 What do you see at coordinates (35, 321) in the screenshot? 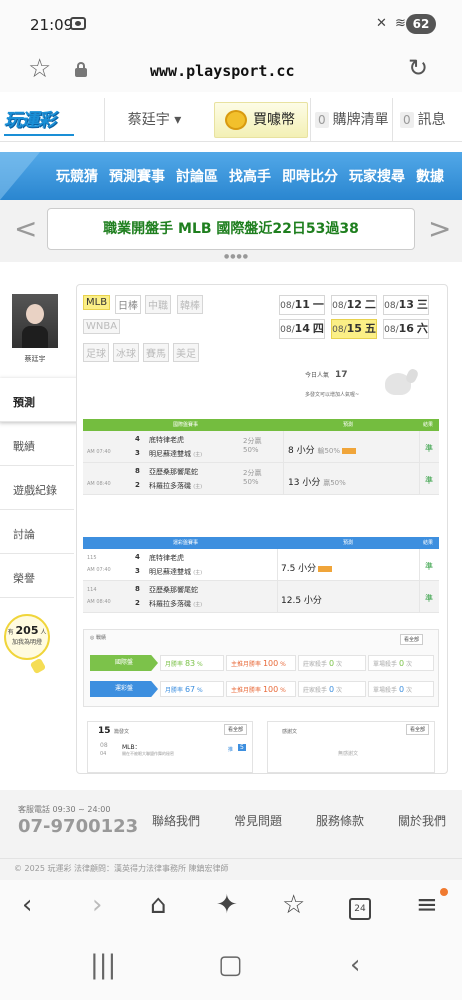
I see `avatar` at bounding box center [35, 321].